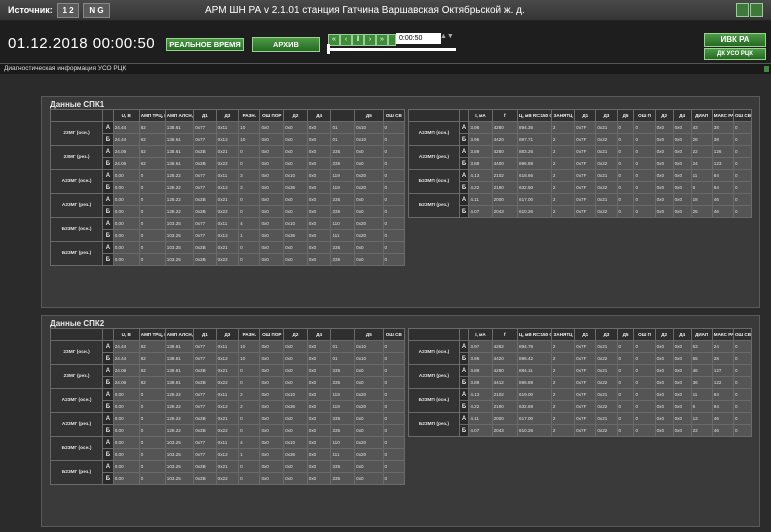 The height and width of the screenshot is (532, 771). I want to click on table-row: Б 24.06 62 138.61 0x3B 0x22 0 0x0 0x0 0x0 235 0x0 0, so click(228, 163).